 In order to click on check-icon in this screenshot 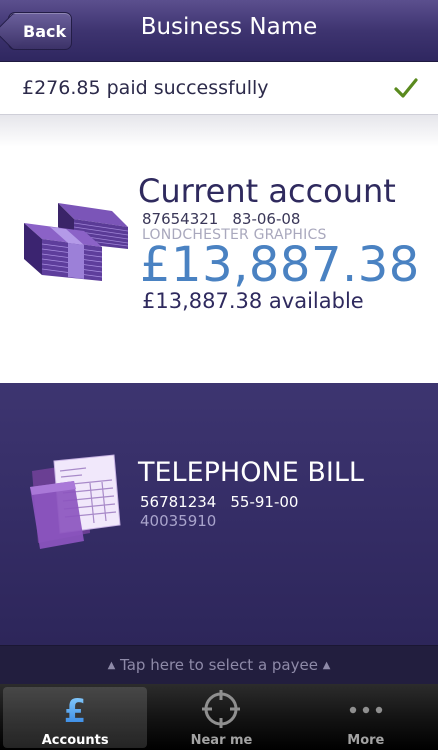, I will do `click(406, 88)`.